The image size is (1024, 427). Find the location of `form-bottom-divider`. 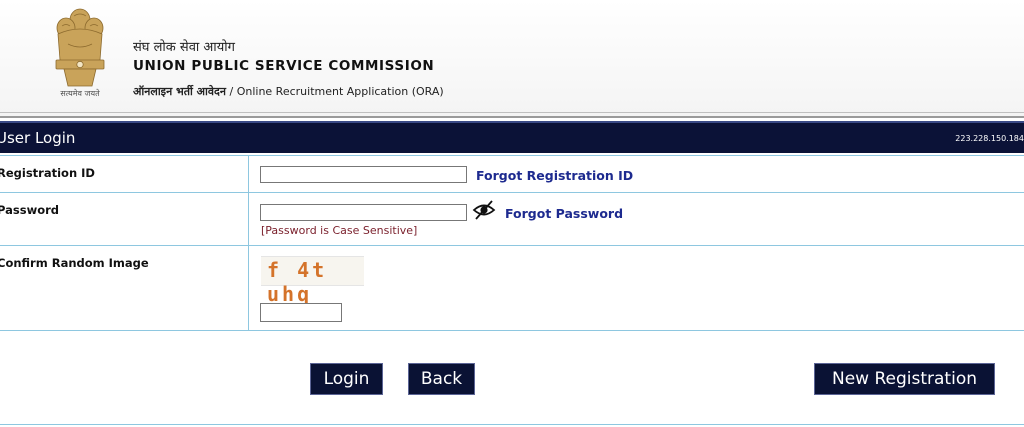

form-bottom-divider is located at coordinates (512, 424).